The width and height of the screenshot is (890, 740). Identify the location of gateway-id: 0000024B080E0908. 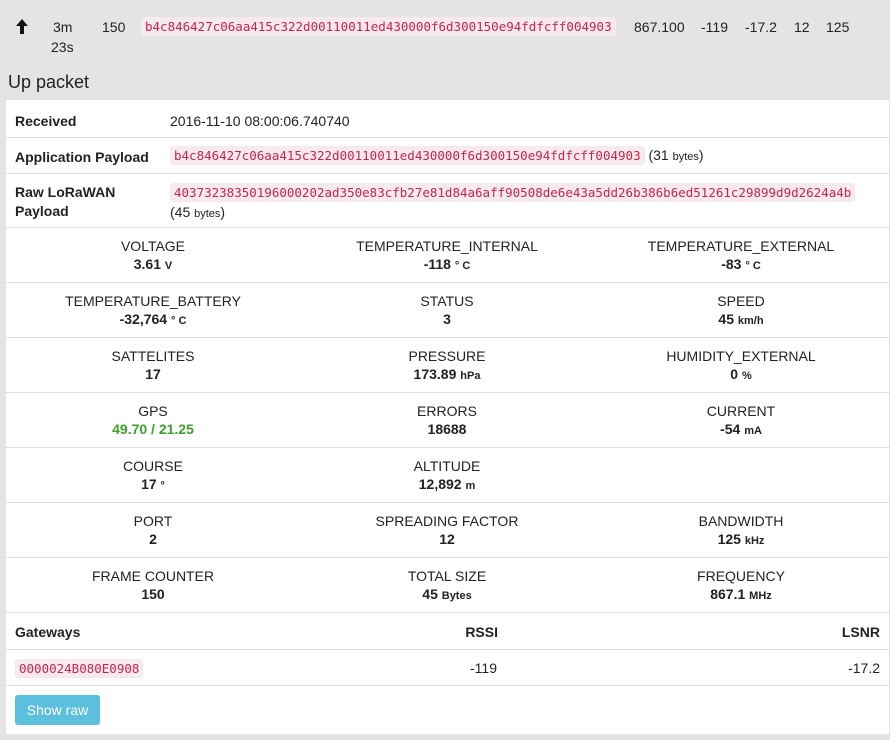
(79, 668).